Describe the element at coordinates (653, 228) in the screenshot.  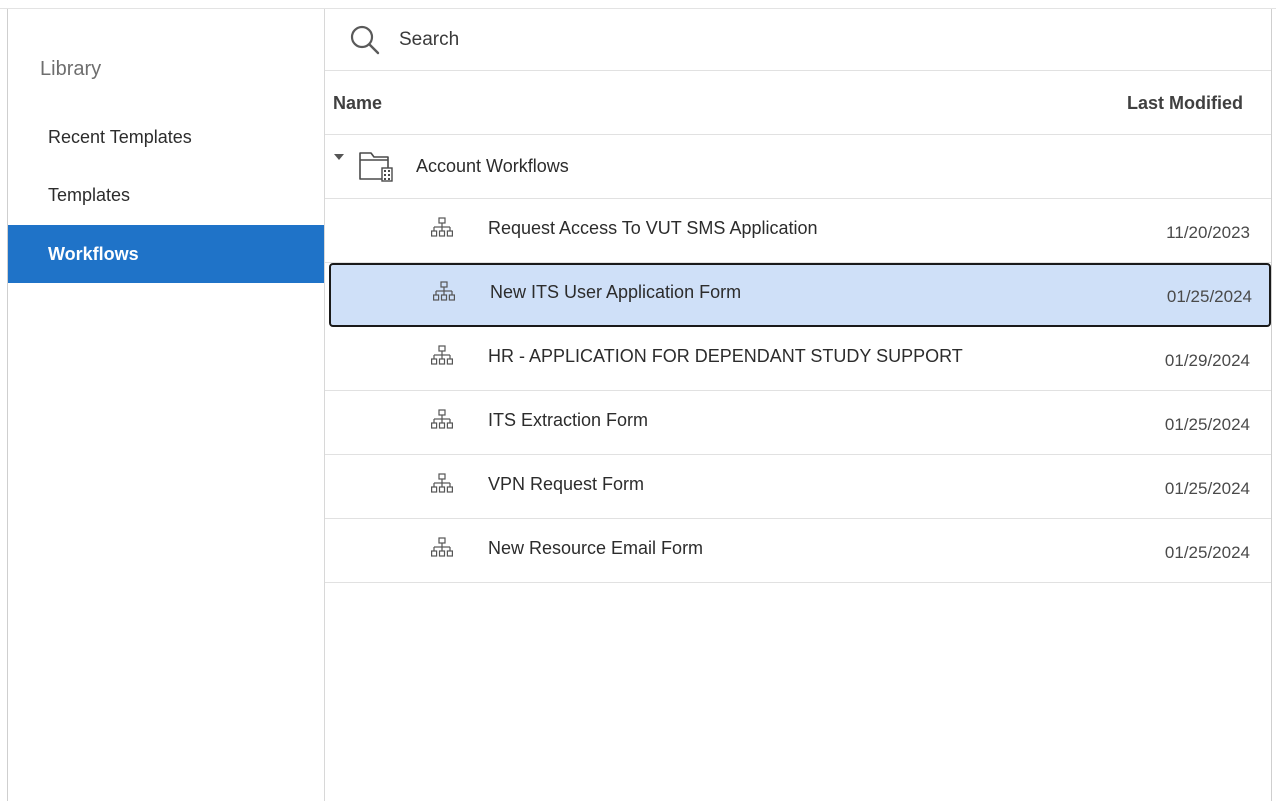
I see `workflow-name: Request Access To VUT SMS Application` at that location.